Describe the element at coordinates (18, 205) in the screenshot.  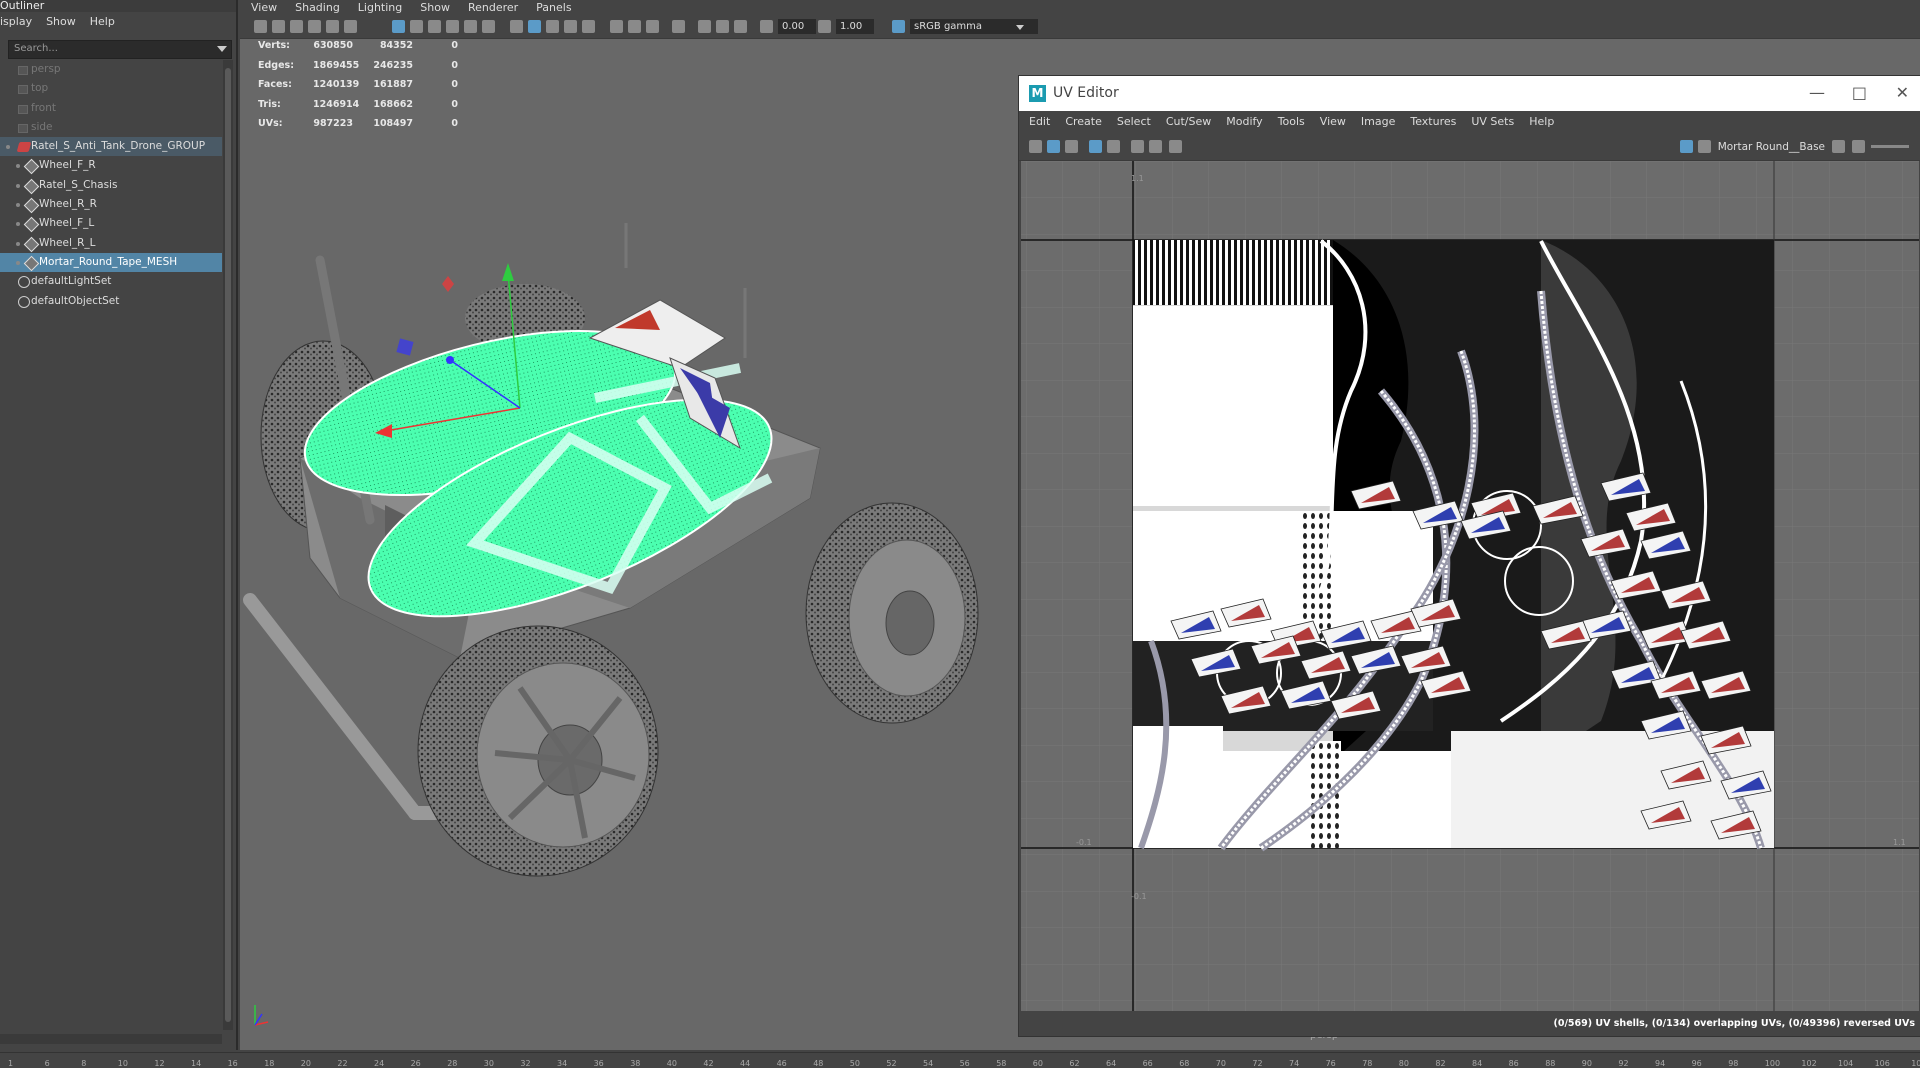
I see `tree-connector` at that location.